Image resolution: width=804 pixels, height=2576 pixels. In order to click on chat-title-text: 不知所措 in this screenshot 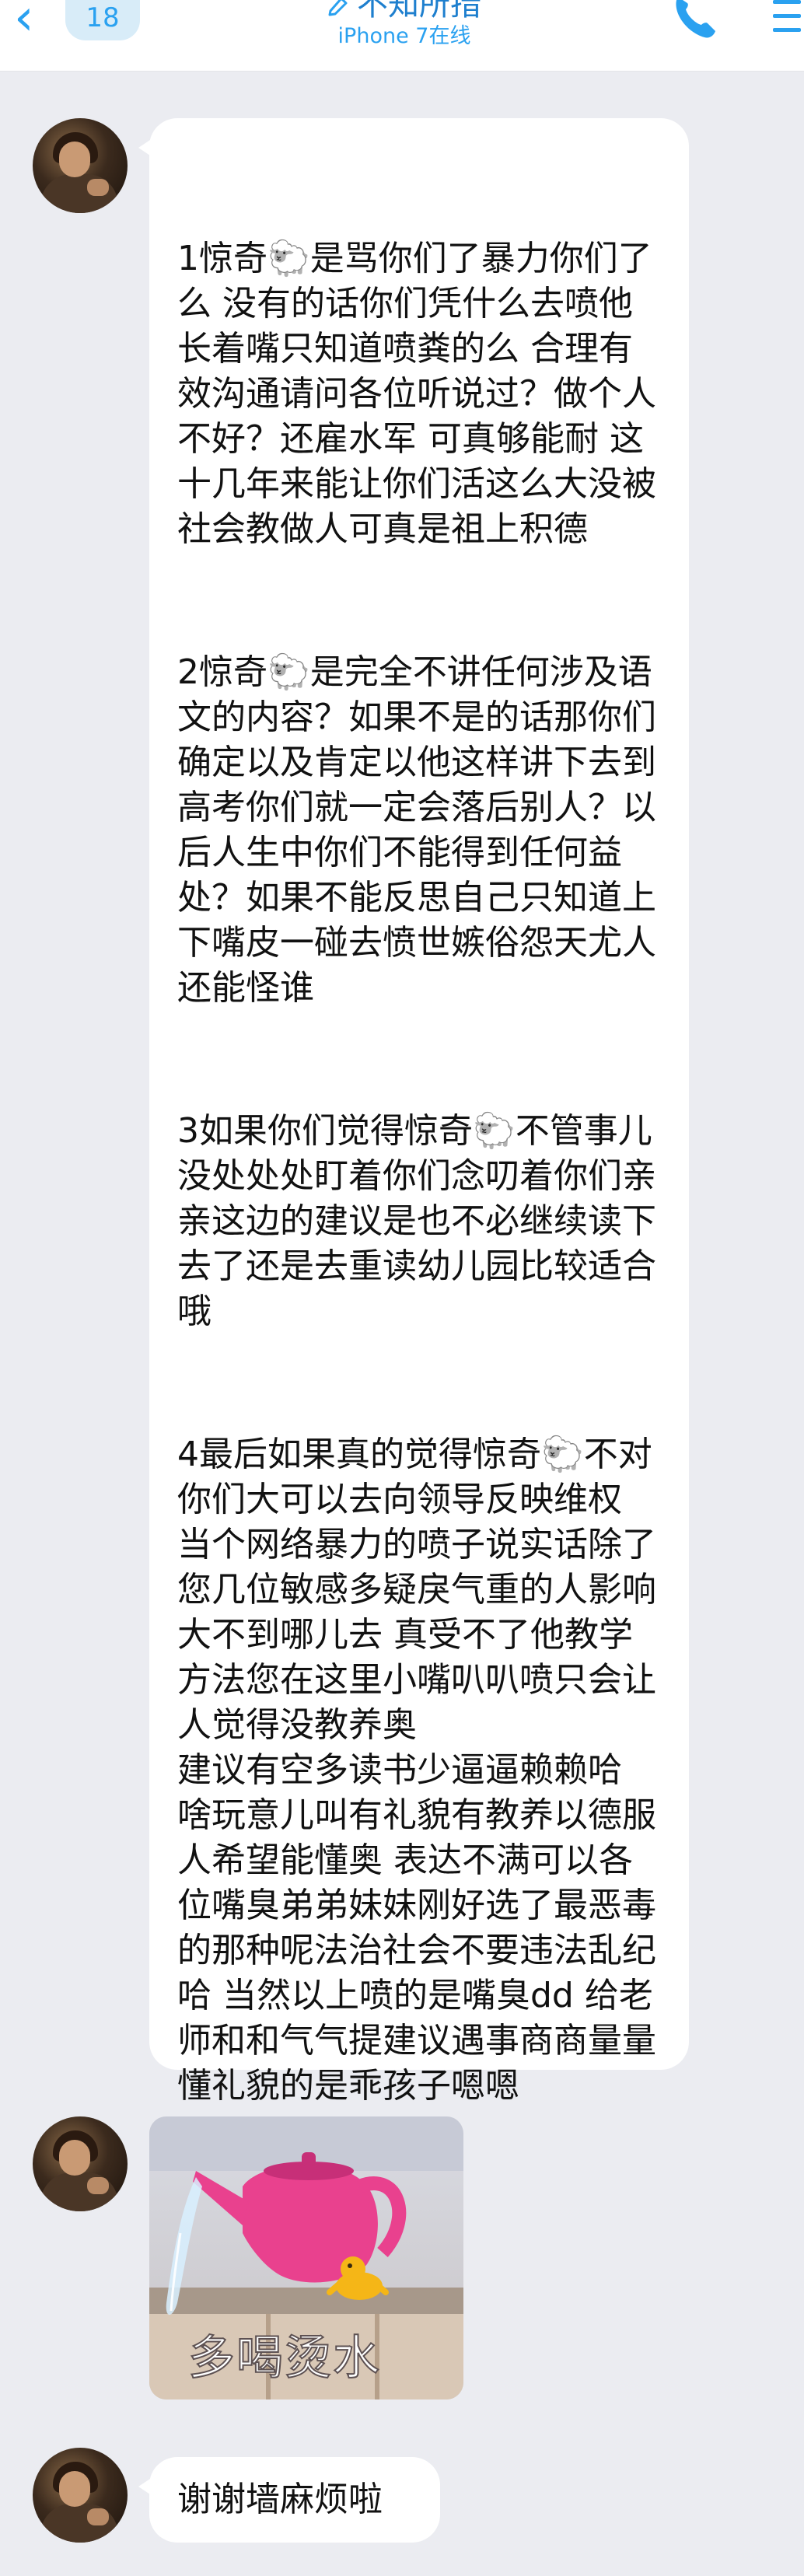, I will do `click(419, 11)`.